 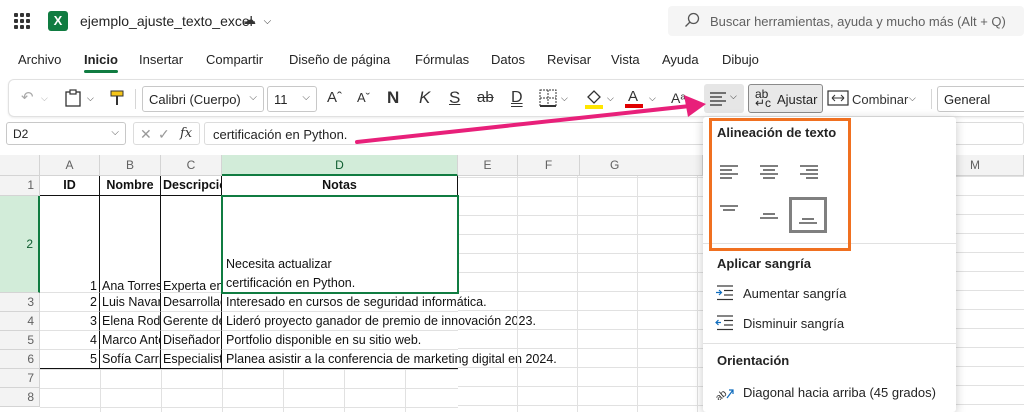 I want to click on column-header-b: B, so click(x=130, y=165).